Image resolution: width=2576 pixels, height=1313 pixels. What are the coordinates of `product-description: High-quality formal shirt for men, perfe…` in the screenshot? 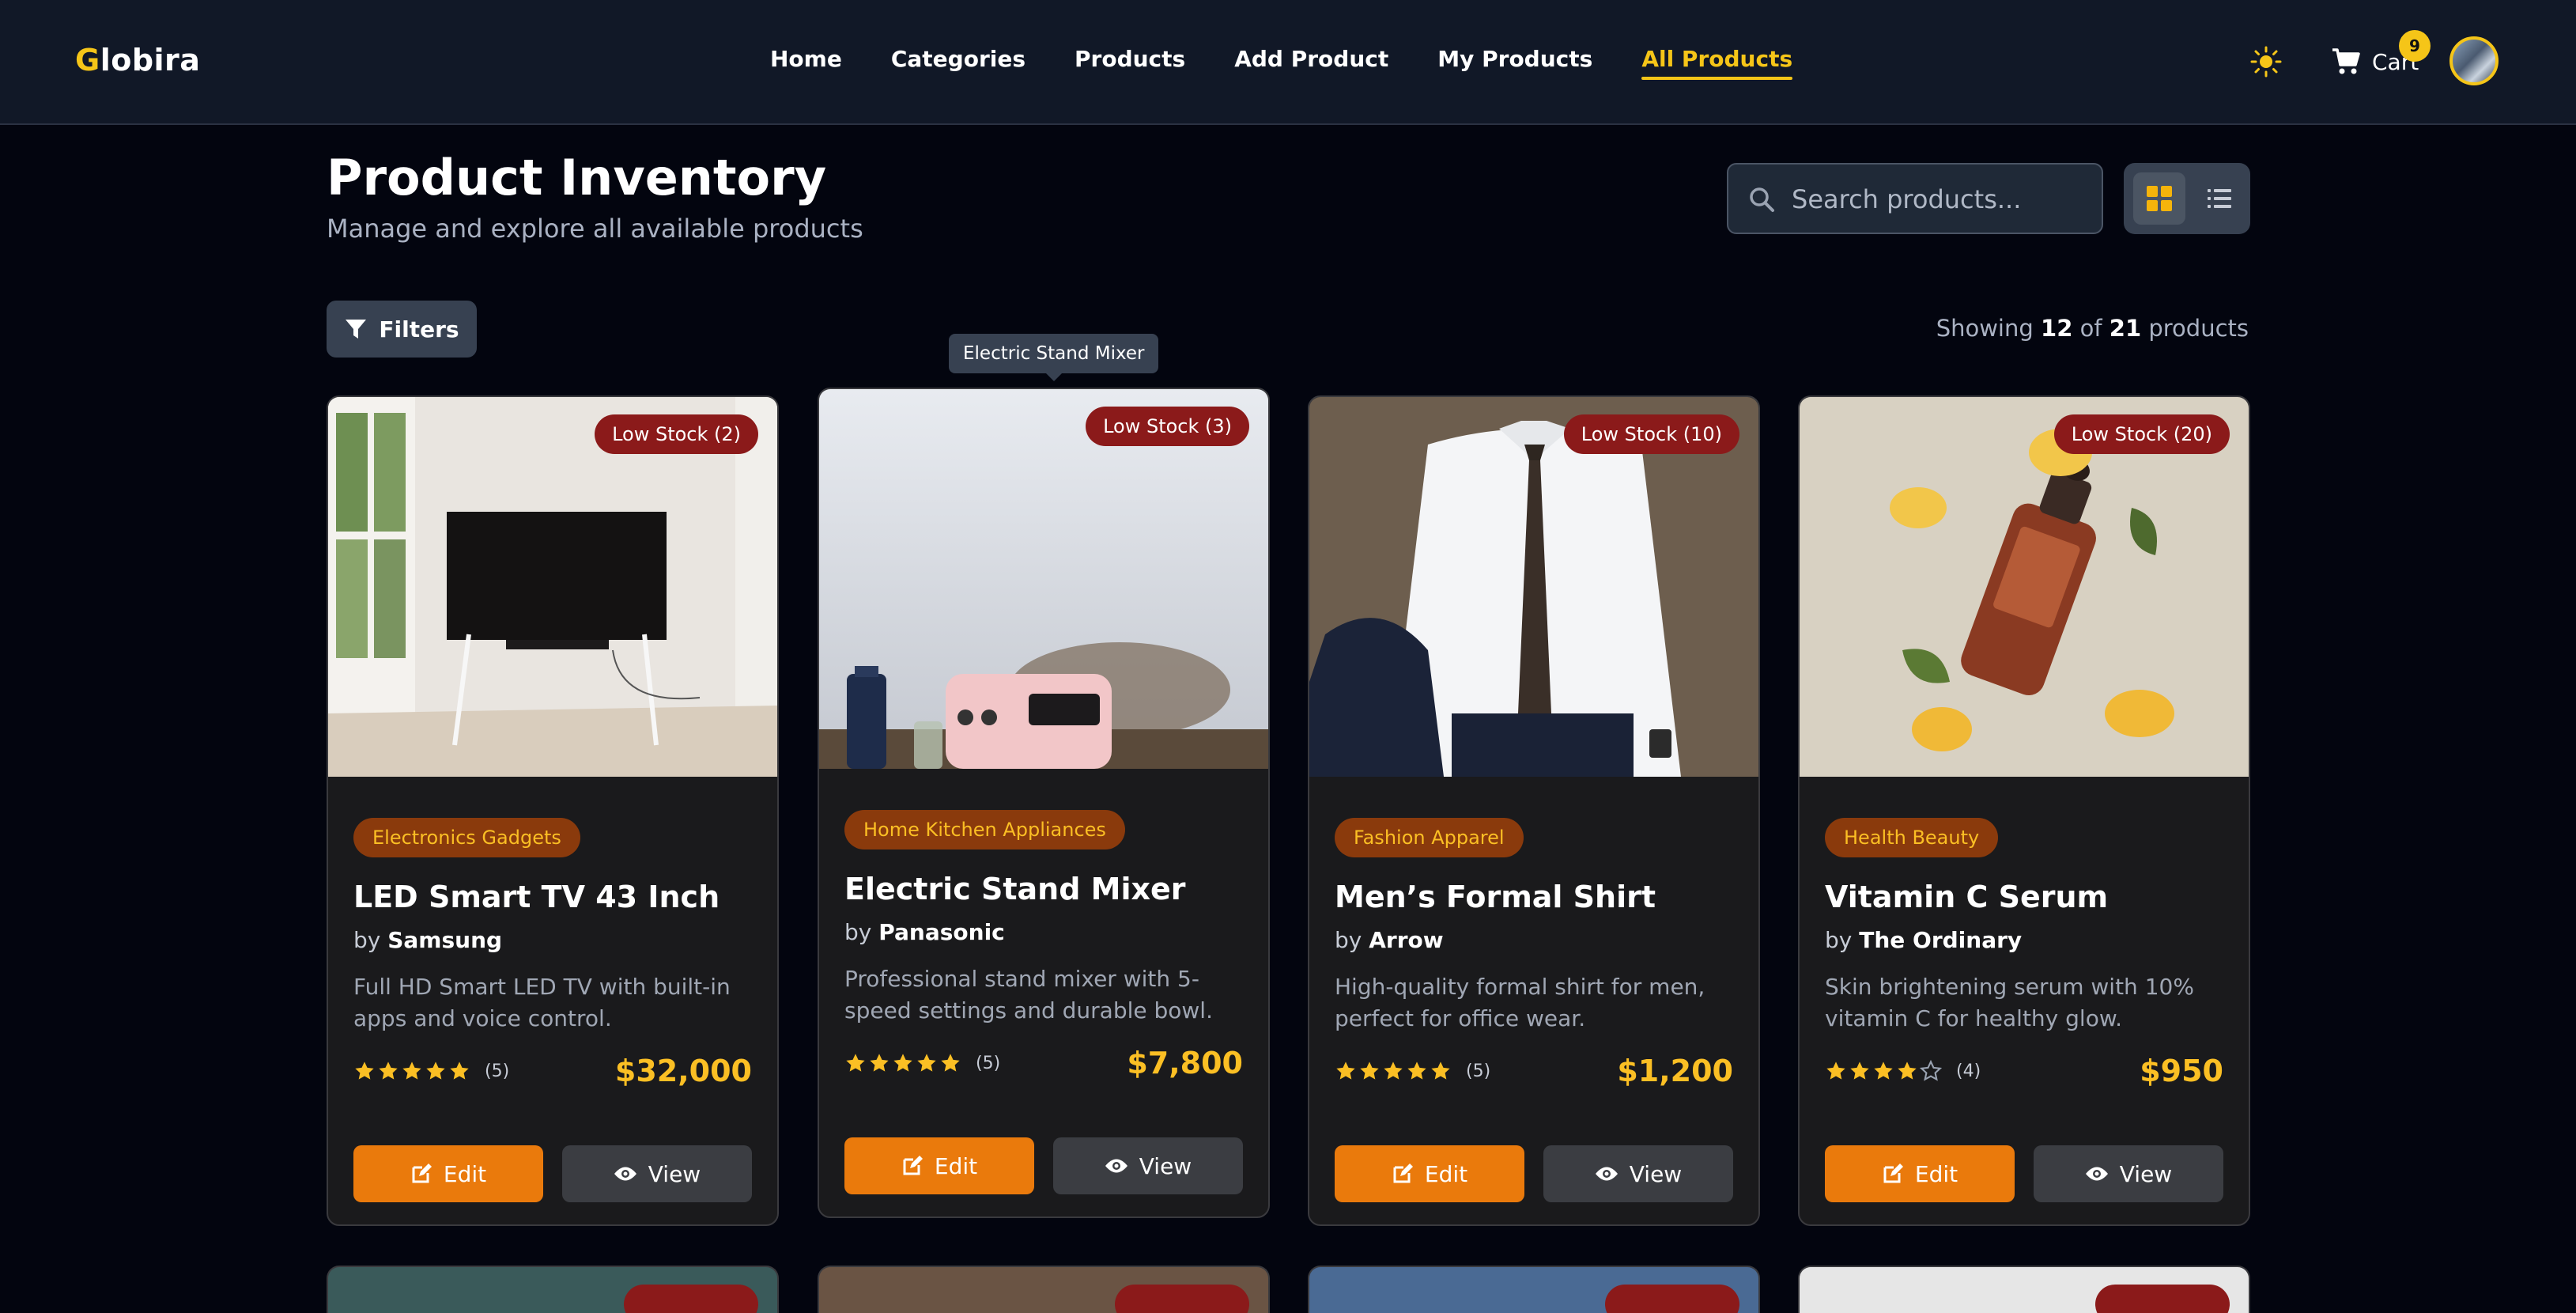 It's located at (1520, 1002).